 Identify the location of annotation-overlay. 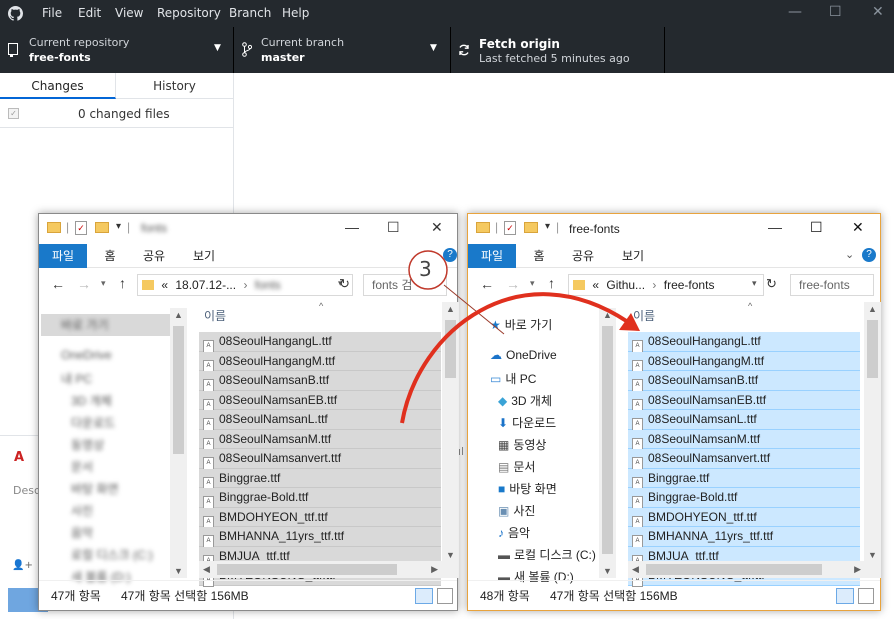
(520, 337).